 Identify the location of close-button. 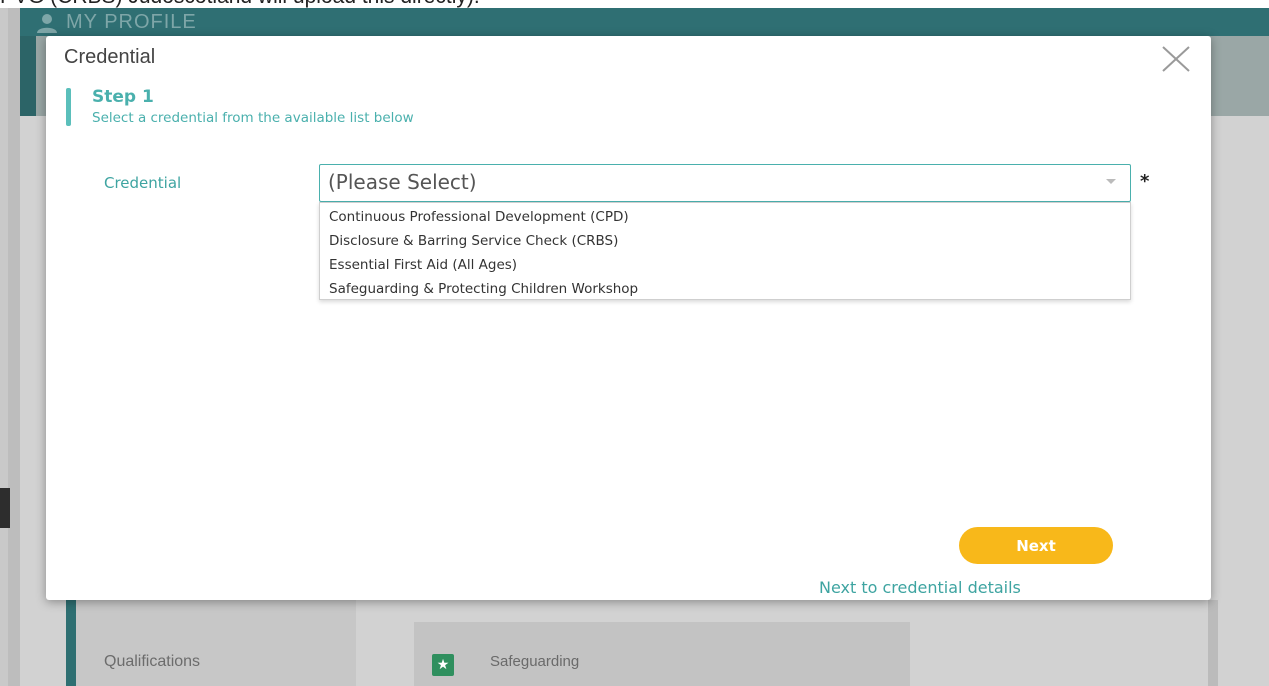
(1176, 59).